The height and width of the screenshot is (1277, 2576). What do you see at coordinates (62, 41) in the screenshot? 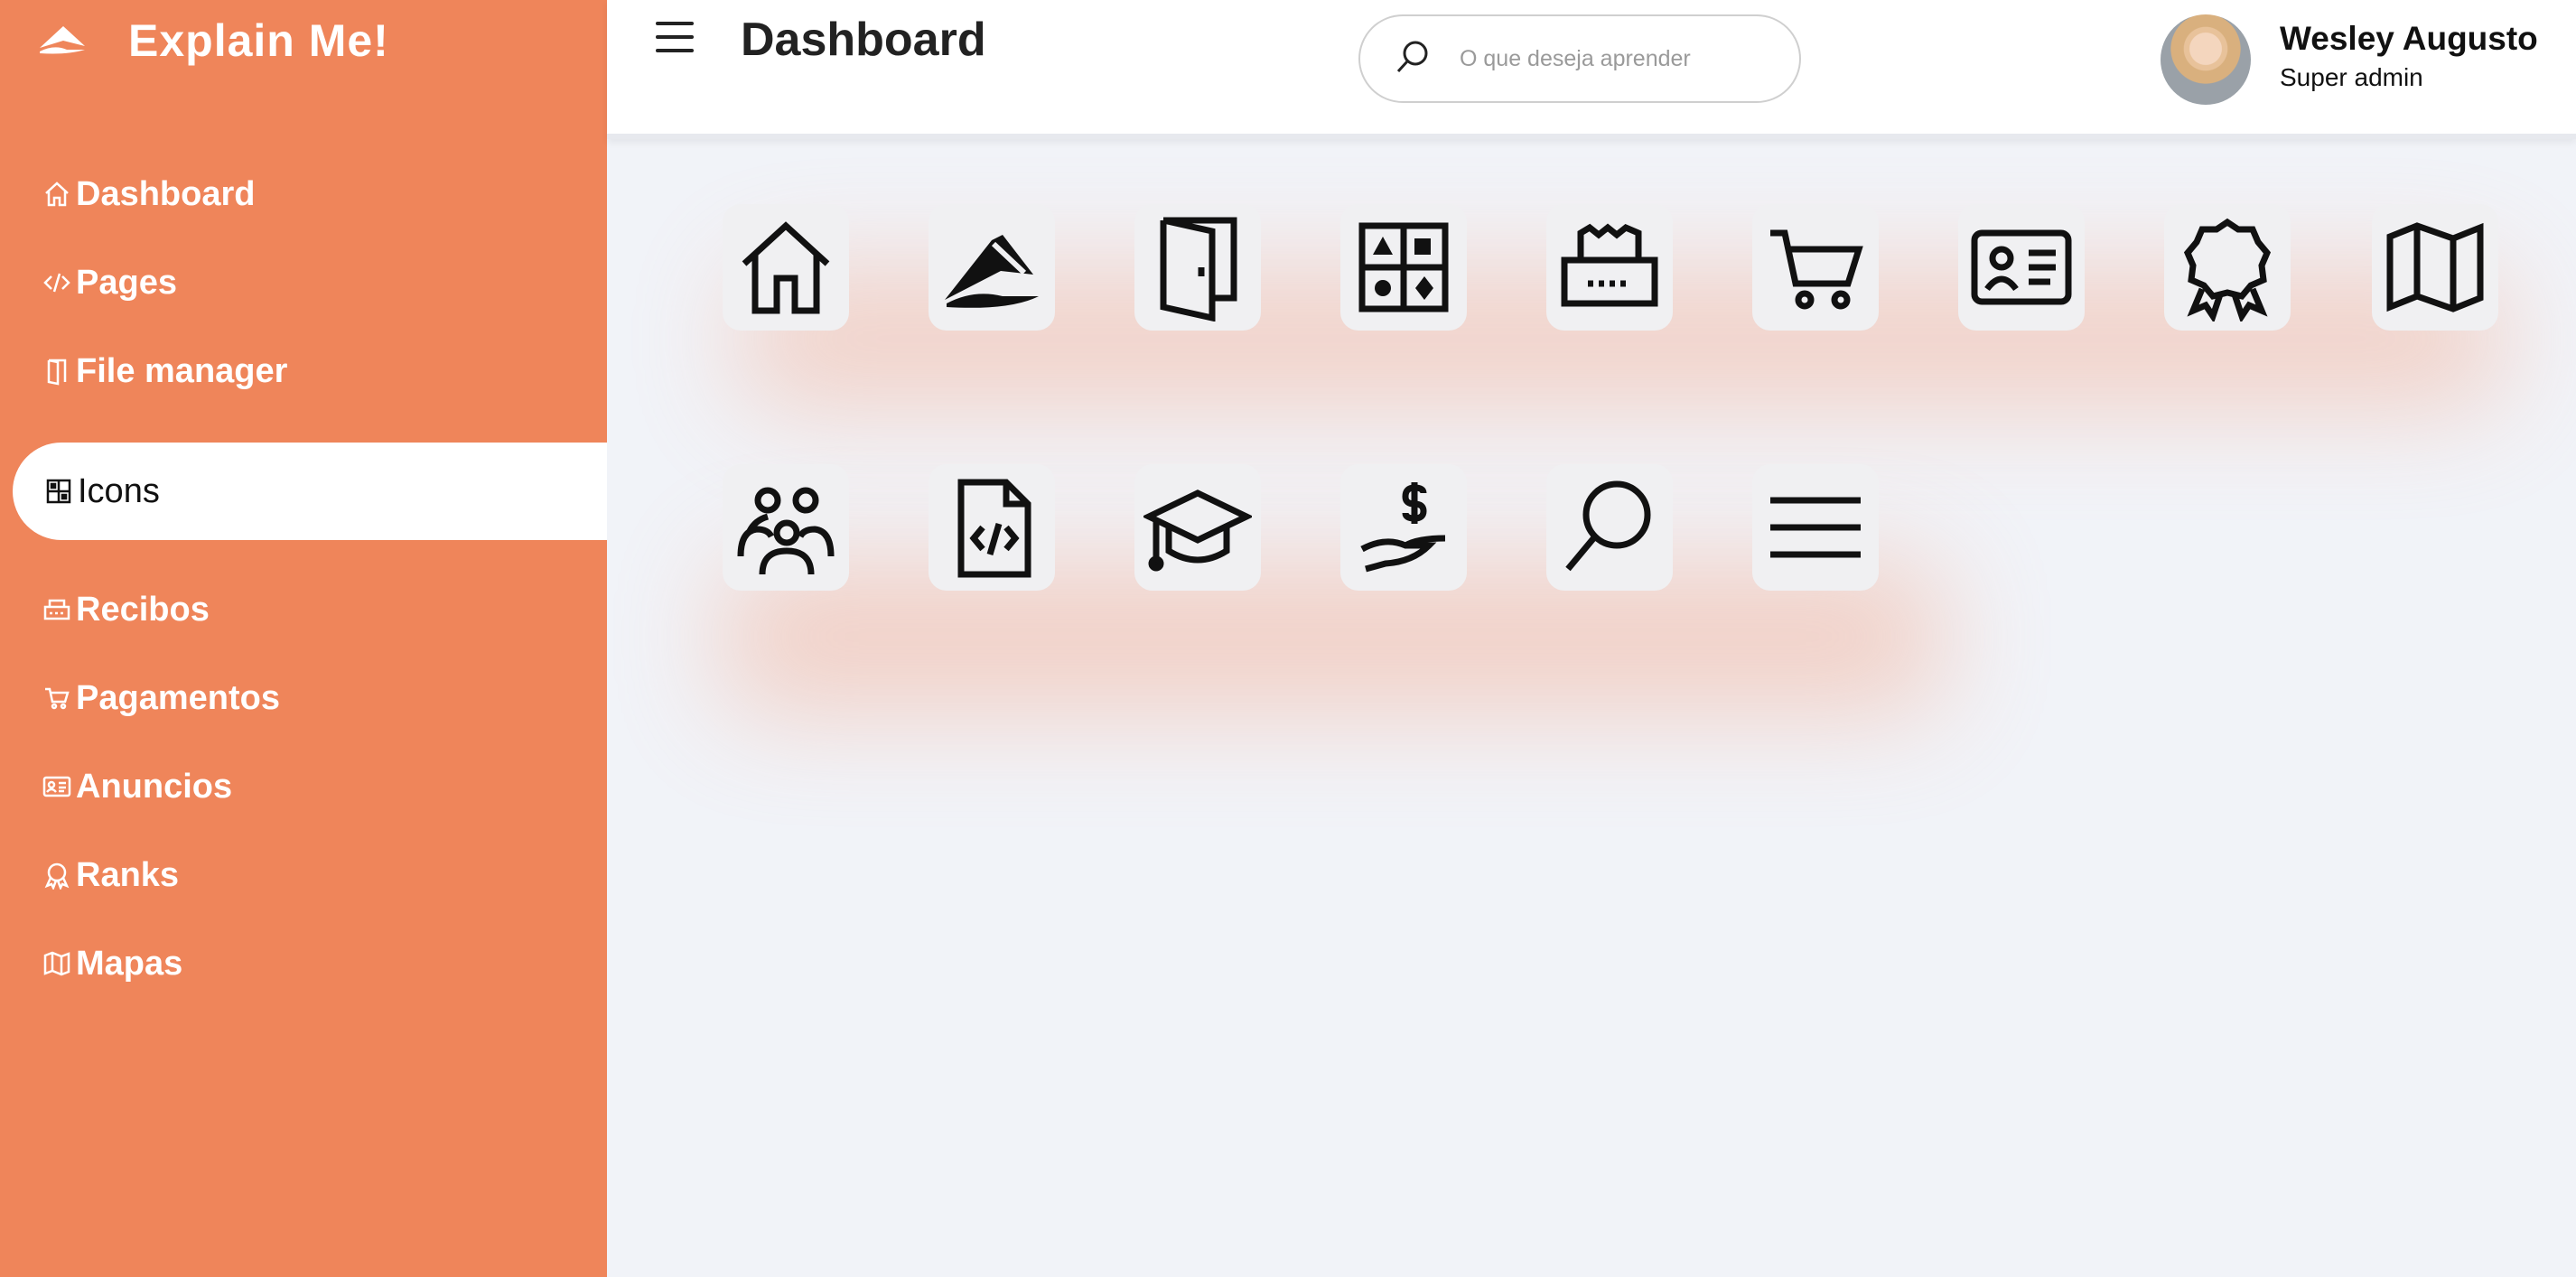
I see `paper-plane-logo-icon` at bounding box center [62, 41].